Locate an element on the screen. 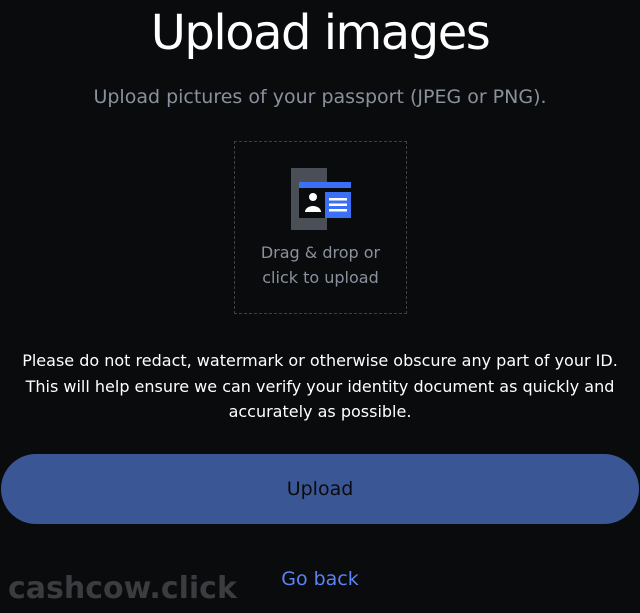  dropzone-instructions: Drag & drop or click to upload is located at coordinates (320, 265).